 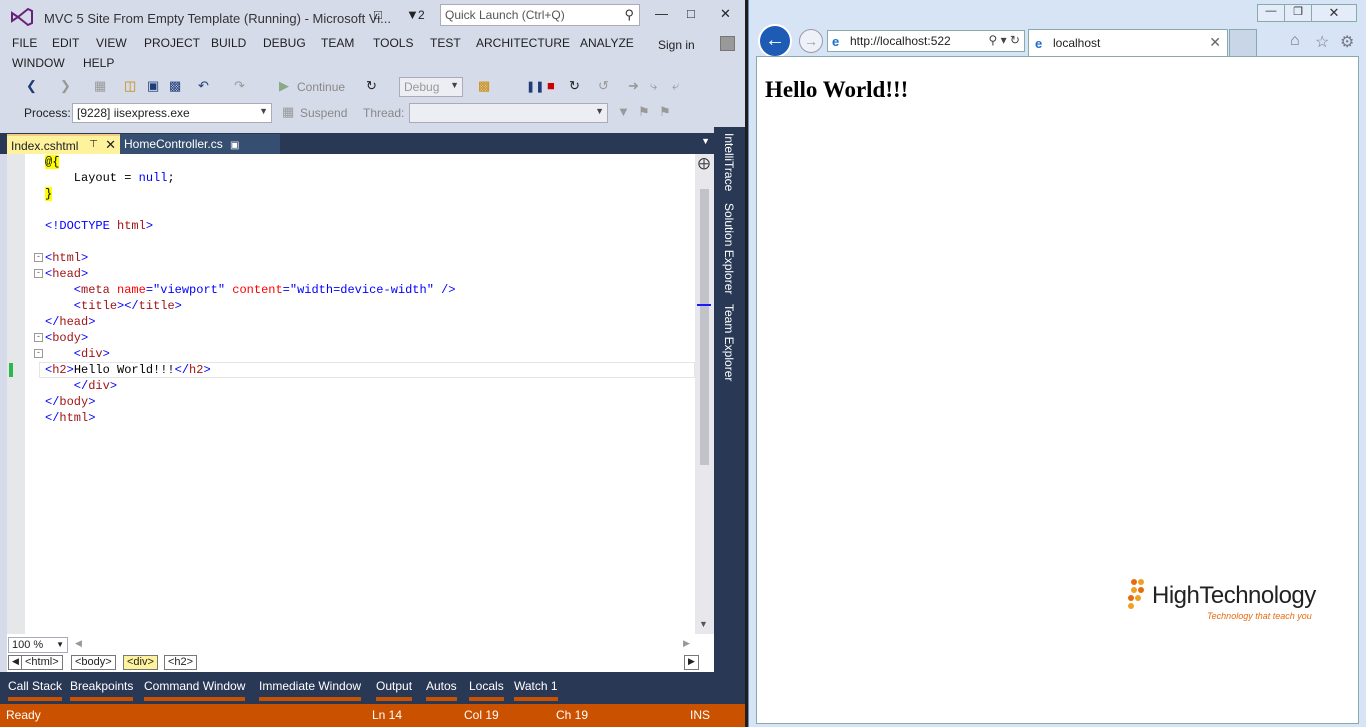 I want to click on feedback-icon: □, so click(x=378, y=14).